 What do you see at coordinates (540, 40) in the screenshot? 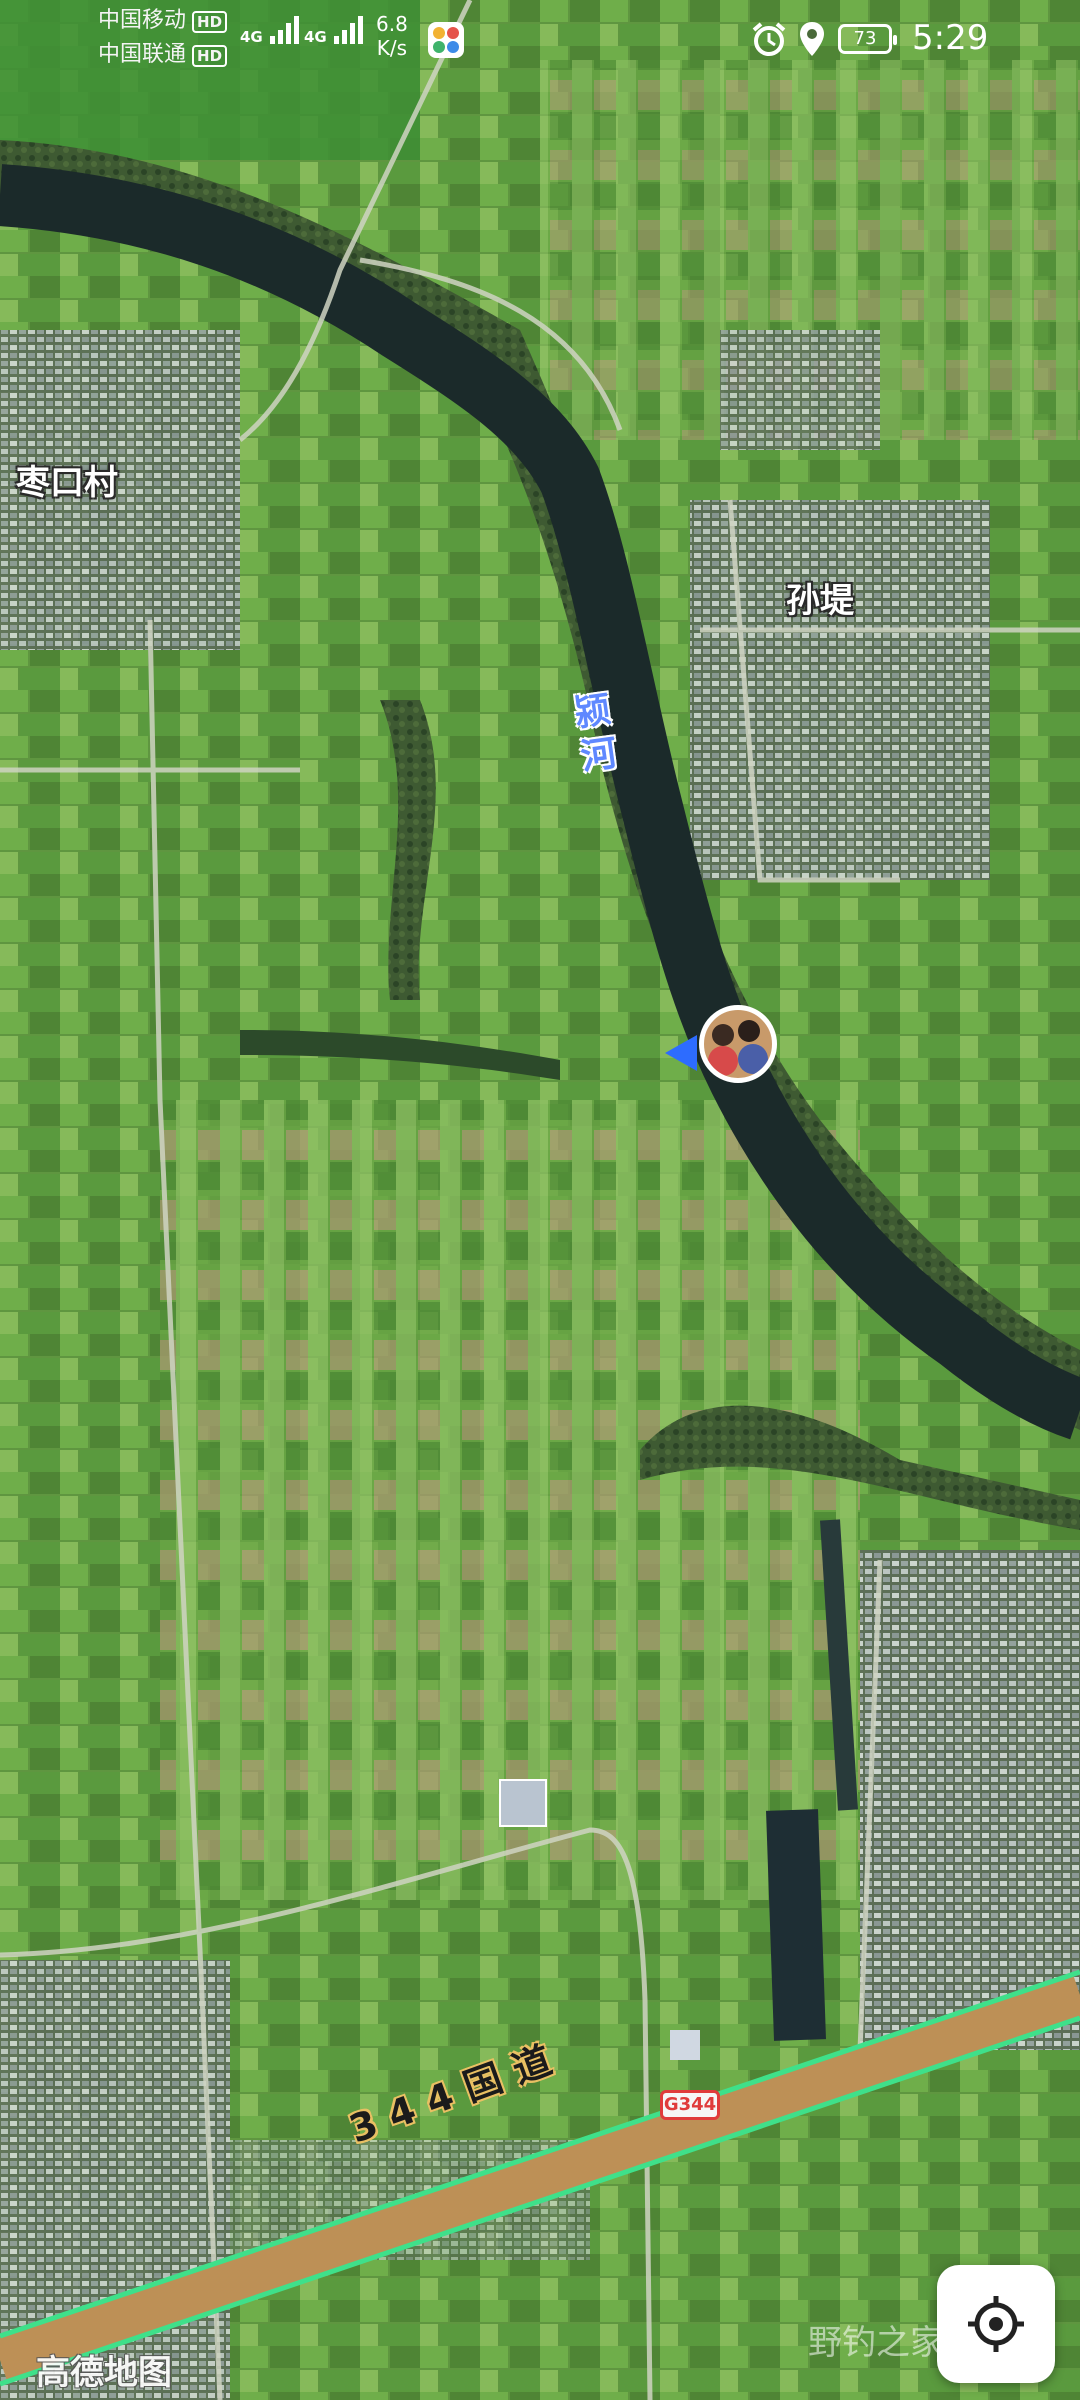
I see `status-bar: 中国移动 HD 中国联通 HD 4G 4G 6.8 K/s 73 5:29` at bounding box center [540, 40].